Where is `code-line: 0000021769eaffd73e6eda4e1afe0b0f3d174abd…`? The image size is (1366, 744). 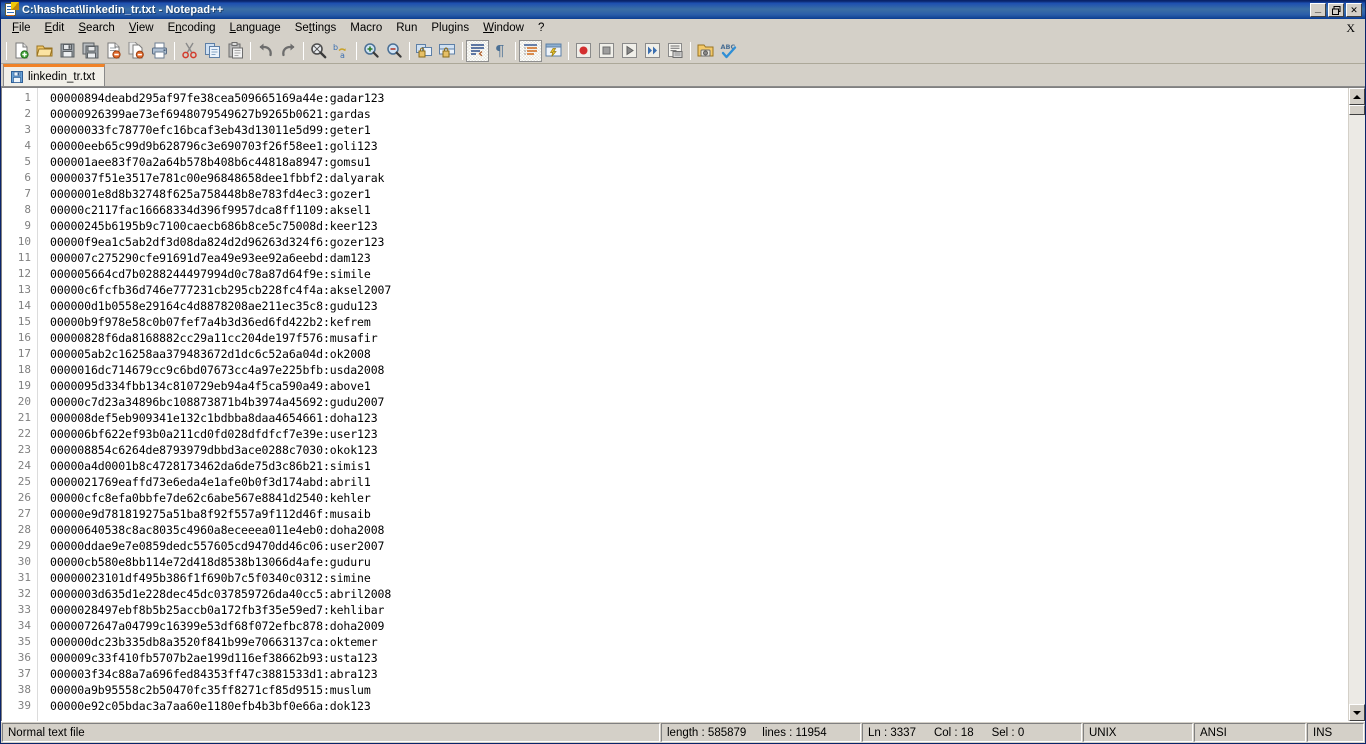 code-line: 0000021769eaffd73e6eda4e1afe0b0f3d174abd… is located at coordinates (699, 482).